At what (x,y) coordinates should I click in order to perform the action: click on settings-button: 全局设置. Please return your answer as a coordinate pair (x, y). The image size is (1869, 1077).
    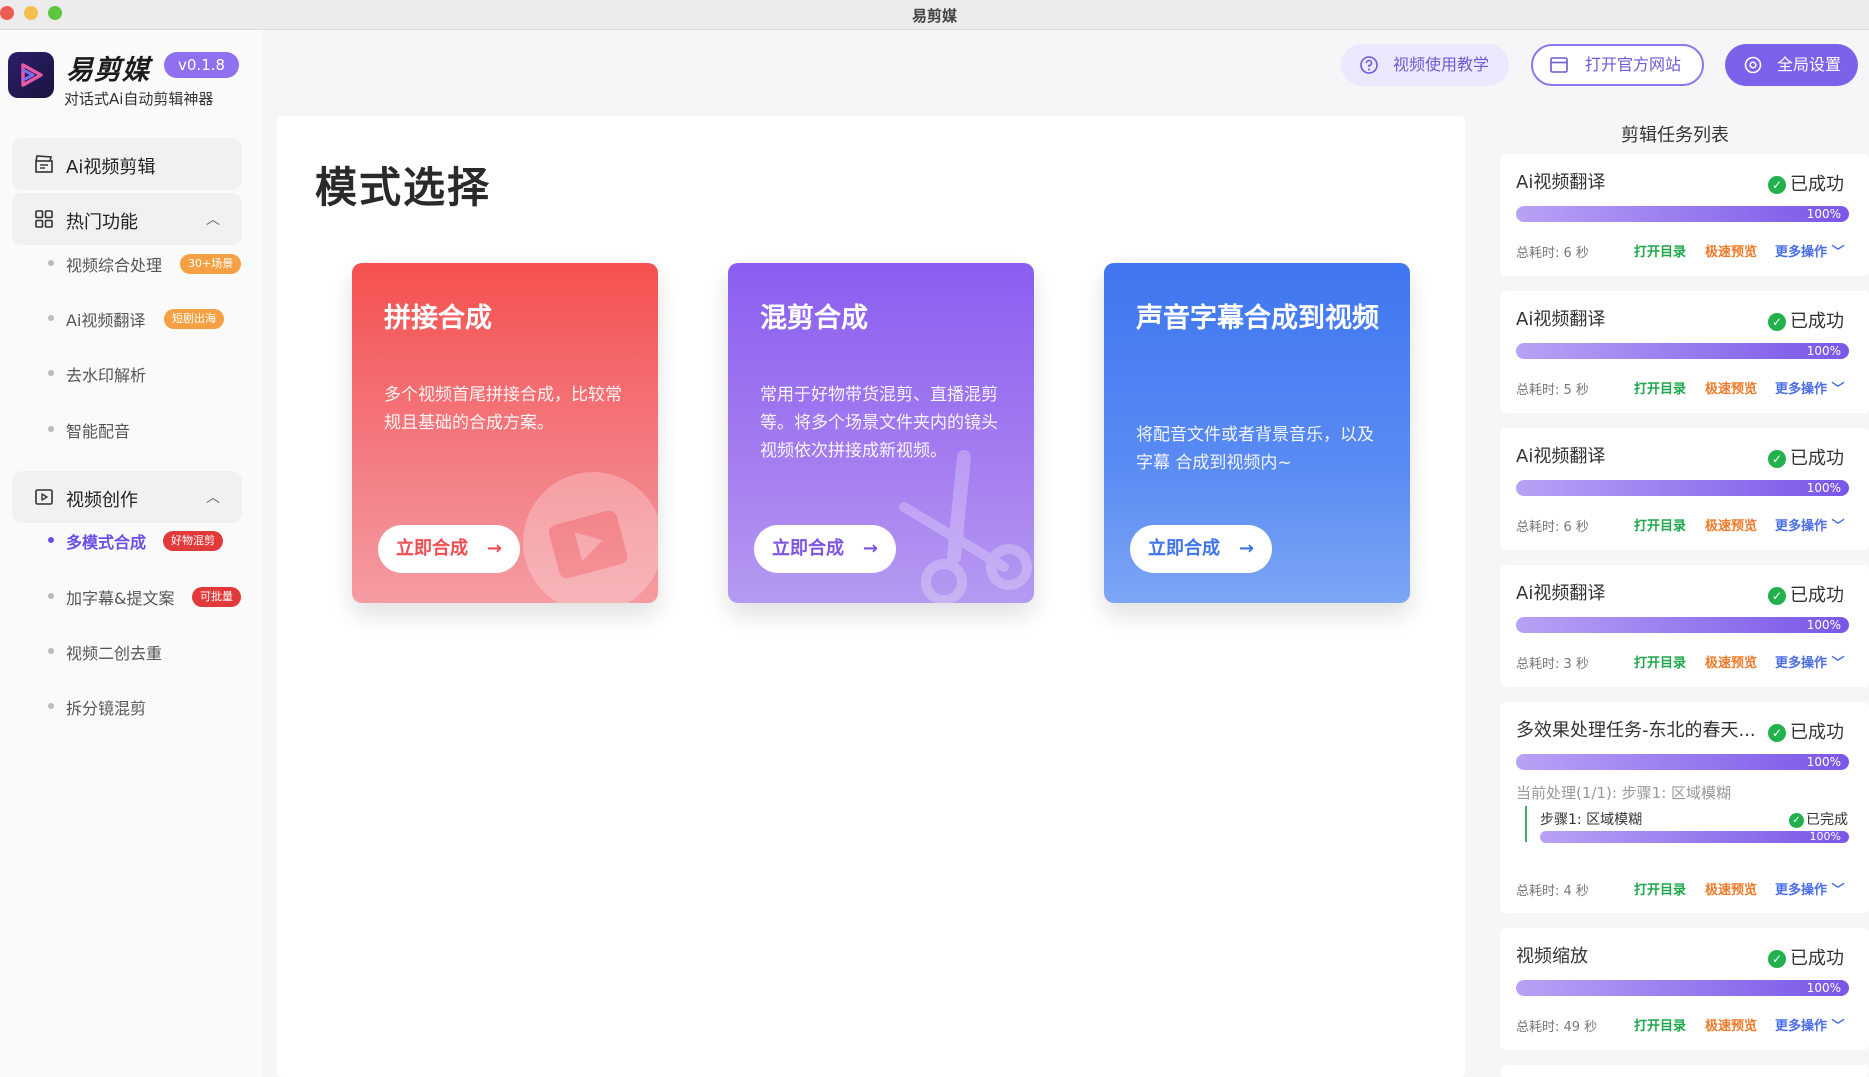
    Looking at the image, I should click on (1791, 65).